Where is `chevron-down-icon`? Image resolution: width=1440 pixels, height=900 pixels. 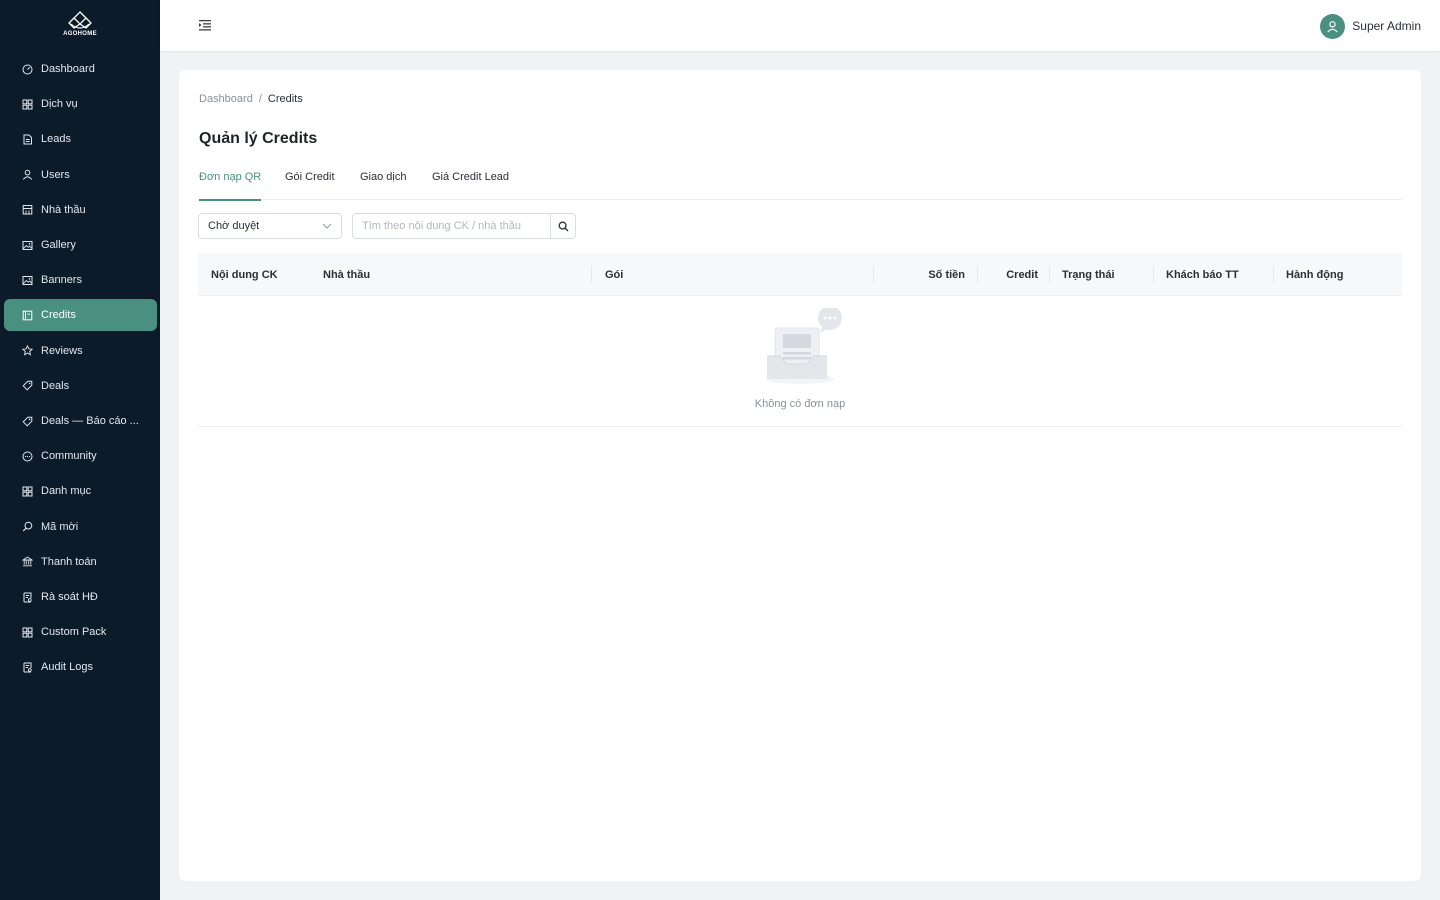
chevron-down-icon is located at coordinates (327, 226).